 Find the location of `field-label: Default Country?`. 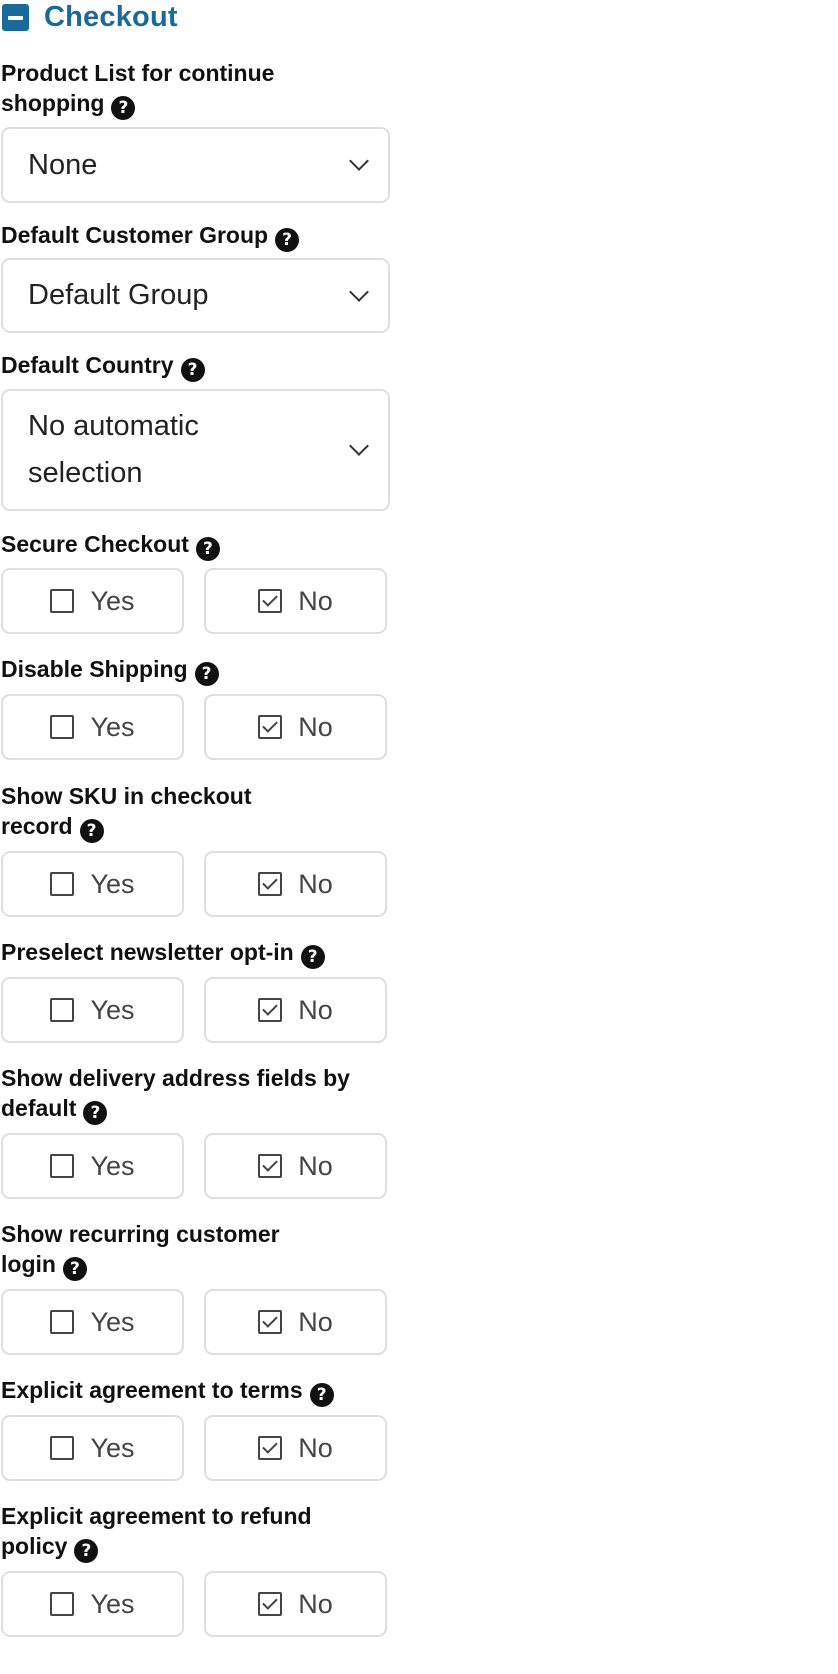

field-label: Default Country? is located at coordinates (196, 366).